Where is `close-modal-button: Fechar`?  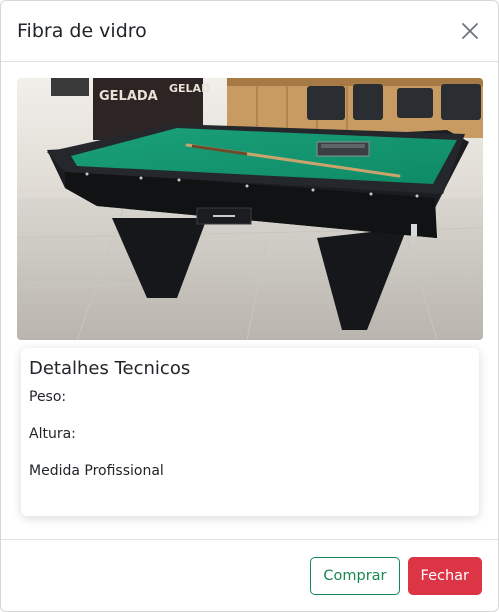 close-modal-button: Fechar is located at coordinates (444, 575).